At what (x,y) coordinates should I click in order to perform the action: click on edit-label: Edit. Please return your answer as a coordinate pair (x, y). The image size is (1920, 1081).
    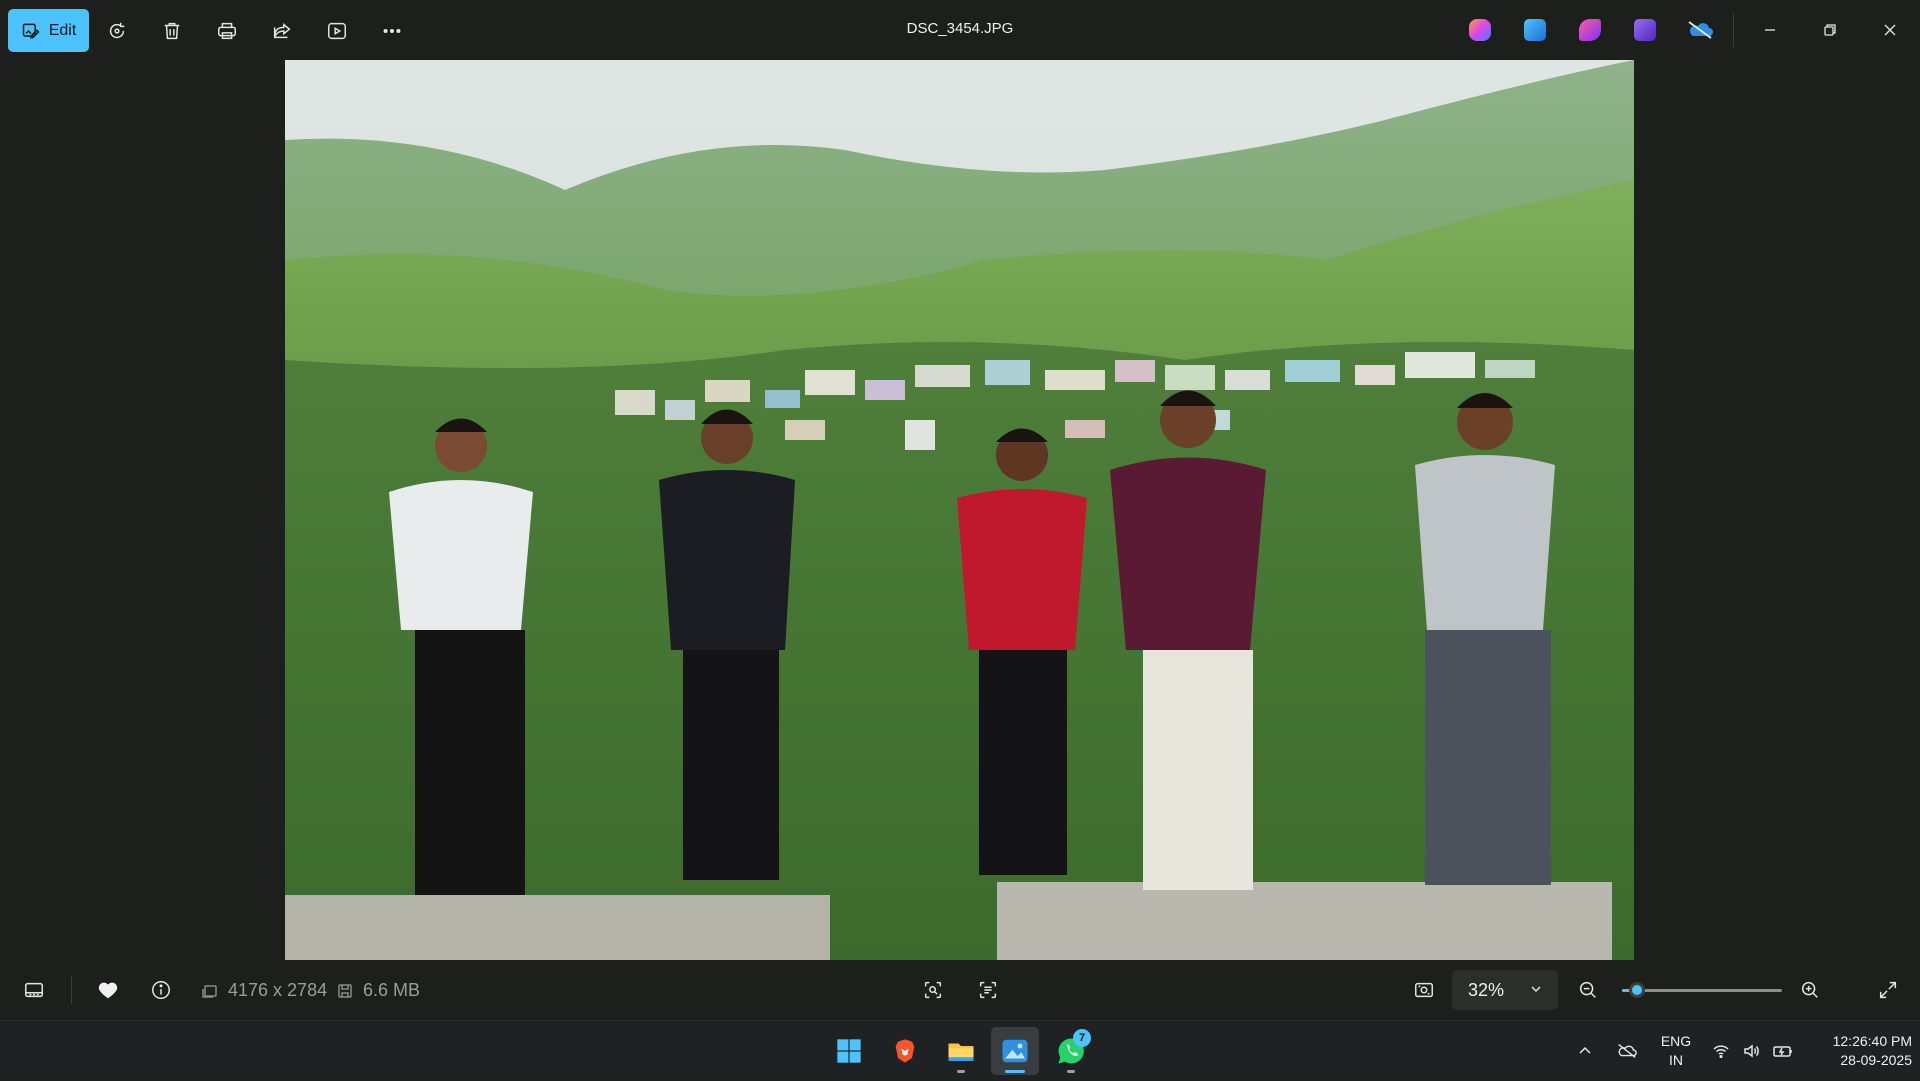
    Looking at the image, I should click on (62, 30).